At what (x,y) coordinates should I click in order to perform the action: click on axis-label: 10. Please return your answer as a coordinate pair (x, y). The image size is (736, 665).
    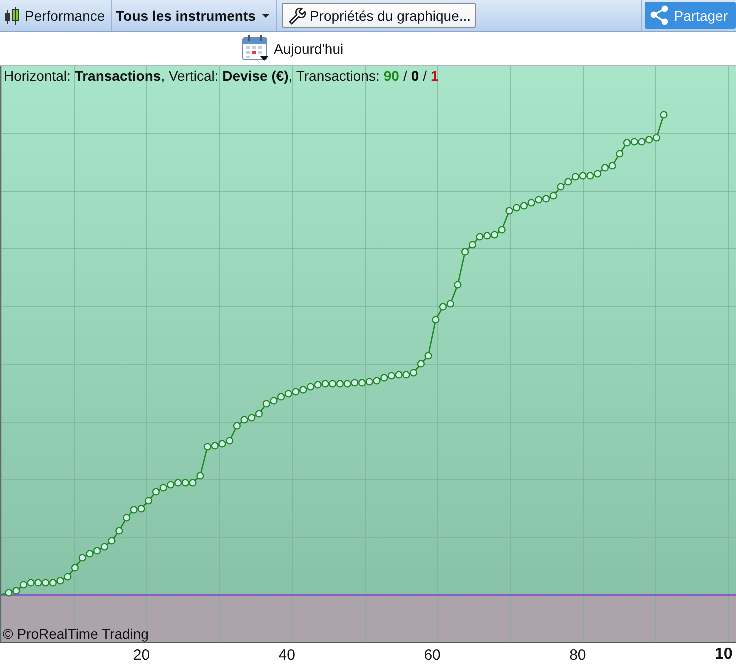
    Looking at the image, I should click on (724, 655).